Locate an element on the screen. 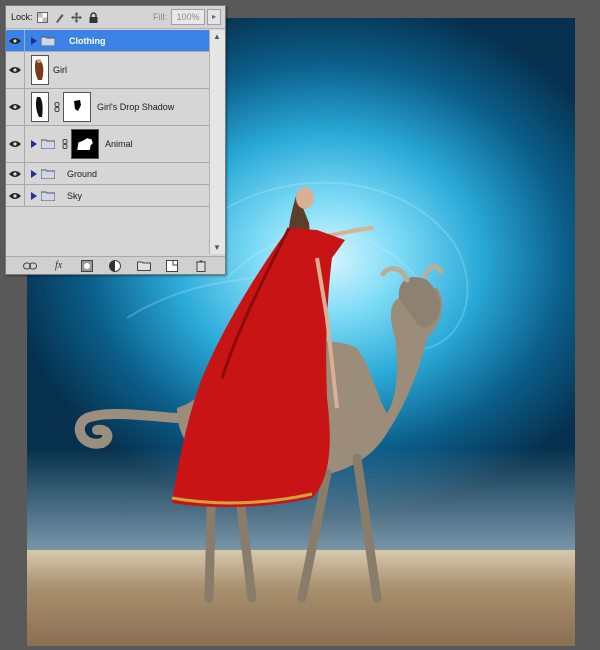 Image resolution: width=600 pixels, height=650 pixels. layer-name: Clothing is located at coordinates (87, 40).